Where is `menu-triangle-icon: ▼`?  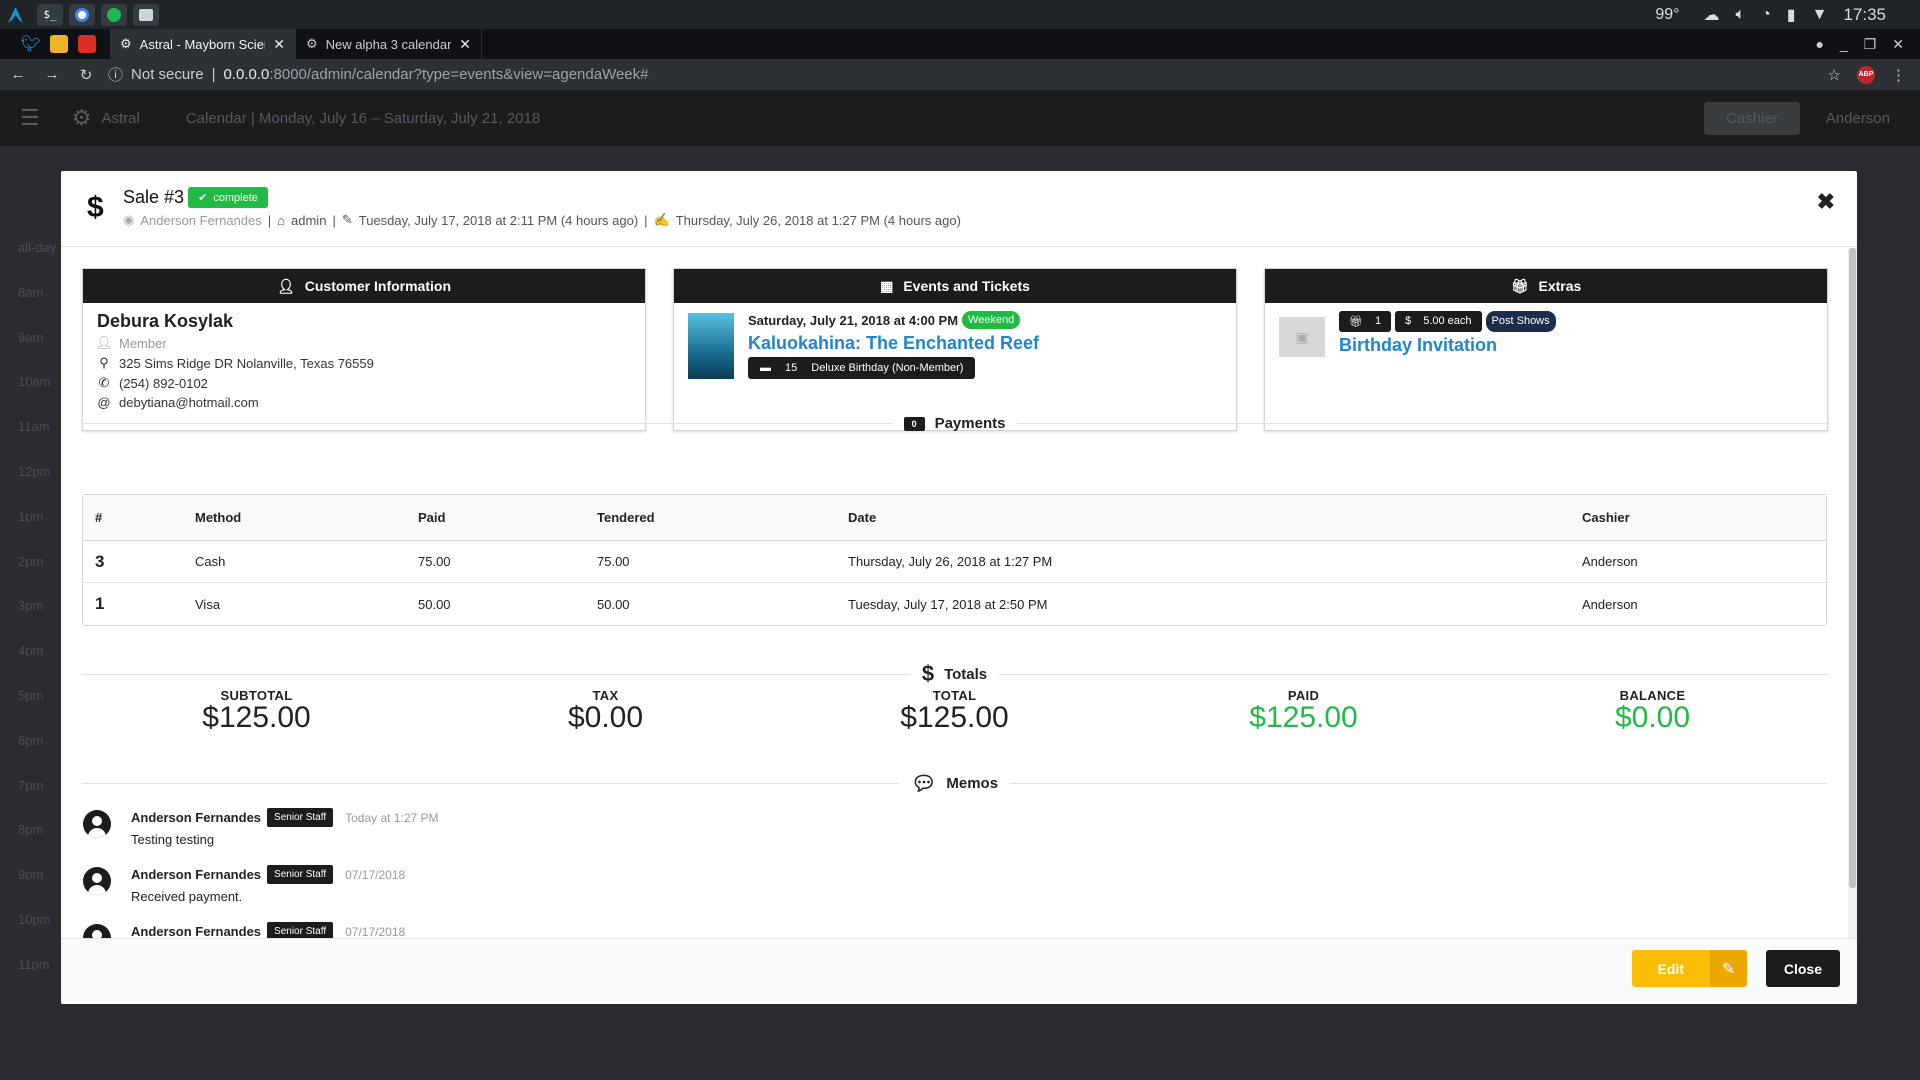 menu-triangle-icon: ▼ is located at coordinates (1820, 15).